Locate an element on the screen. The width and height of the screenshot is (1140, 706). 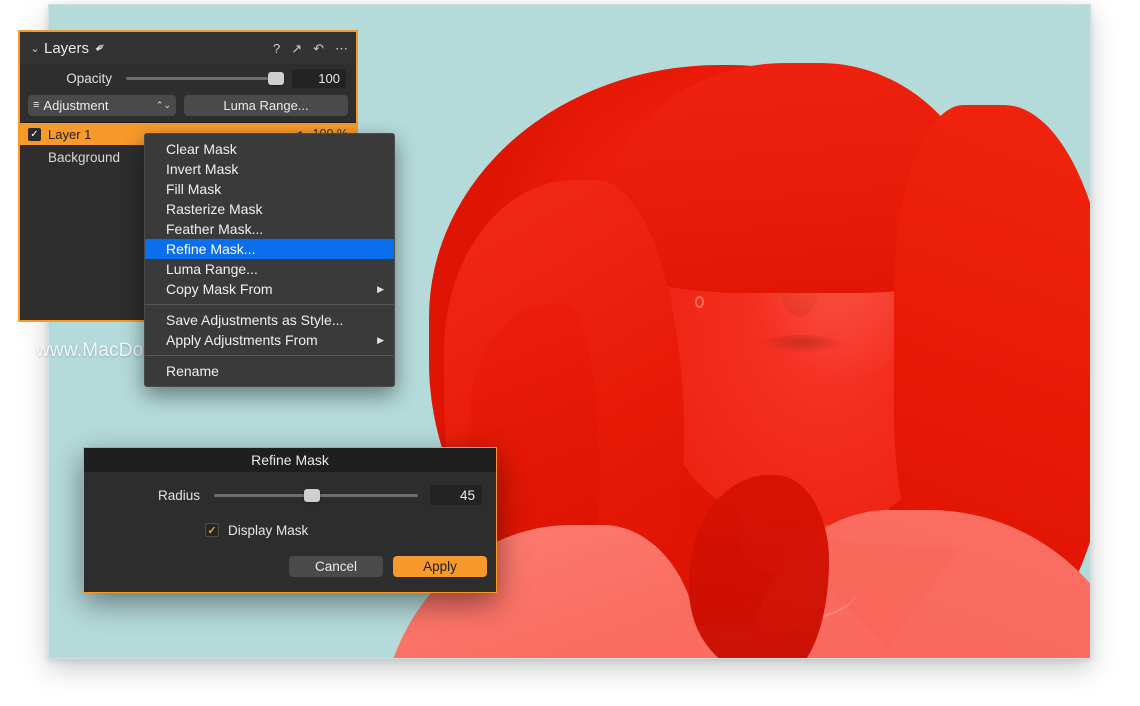
display-mask-checkbox: ✓ is located at coordinates (212, 530).